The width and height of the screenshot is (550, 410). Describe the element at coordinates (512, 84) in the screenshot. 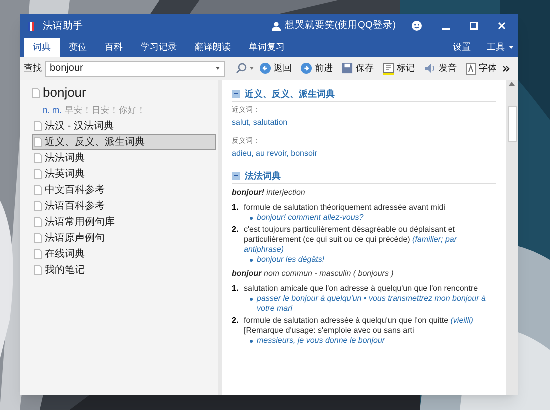

I see `scroll-up-icon` at that location.